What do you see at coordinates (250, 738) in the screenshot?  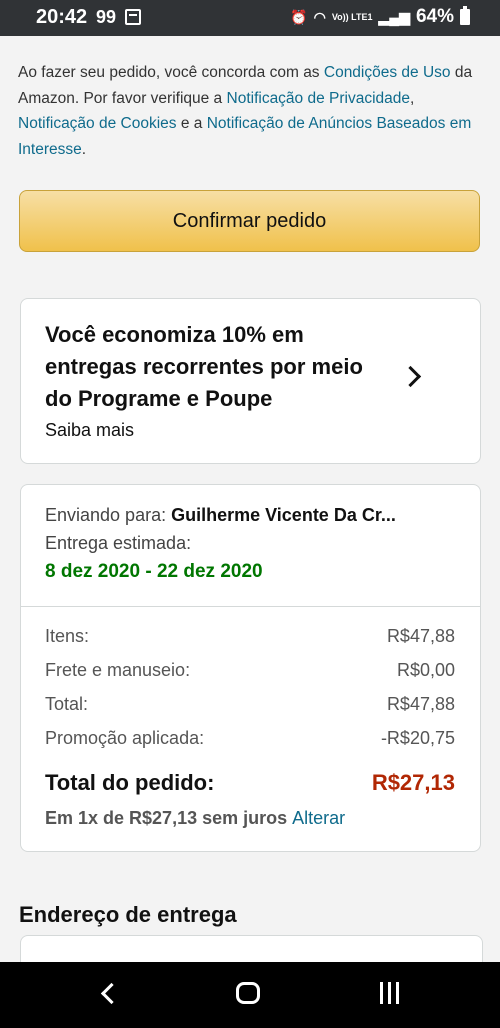 I see `summary-row: Promoção aplicada: -R$20,75` at bounding box center [250, 738].